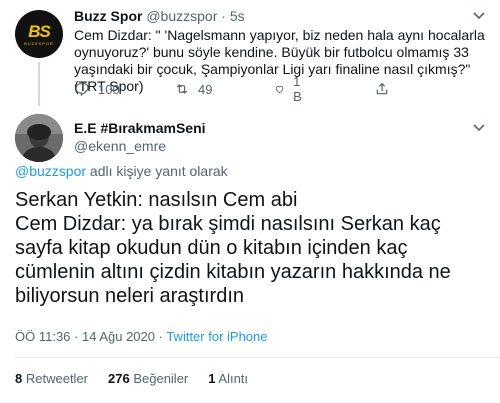  I want to click on reply-mention-link: @buzzspor, so click(50, 171).